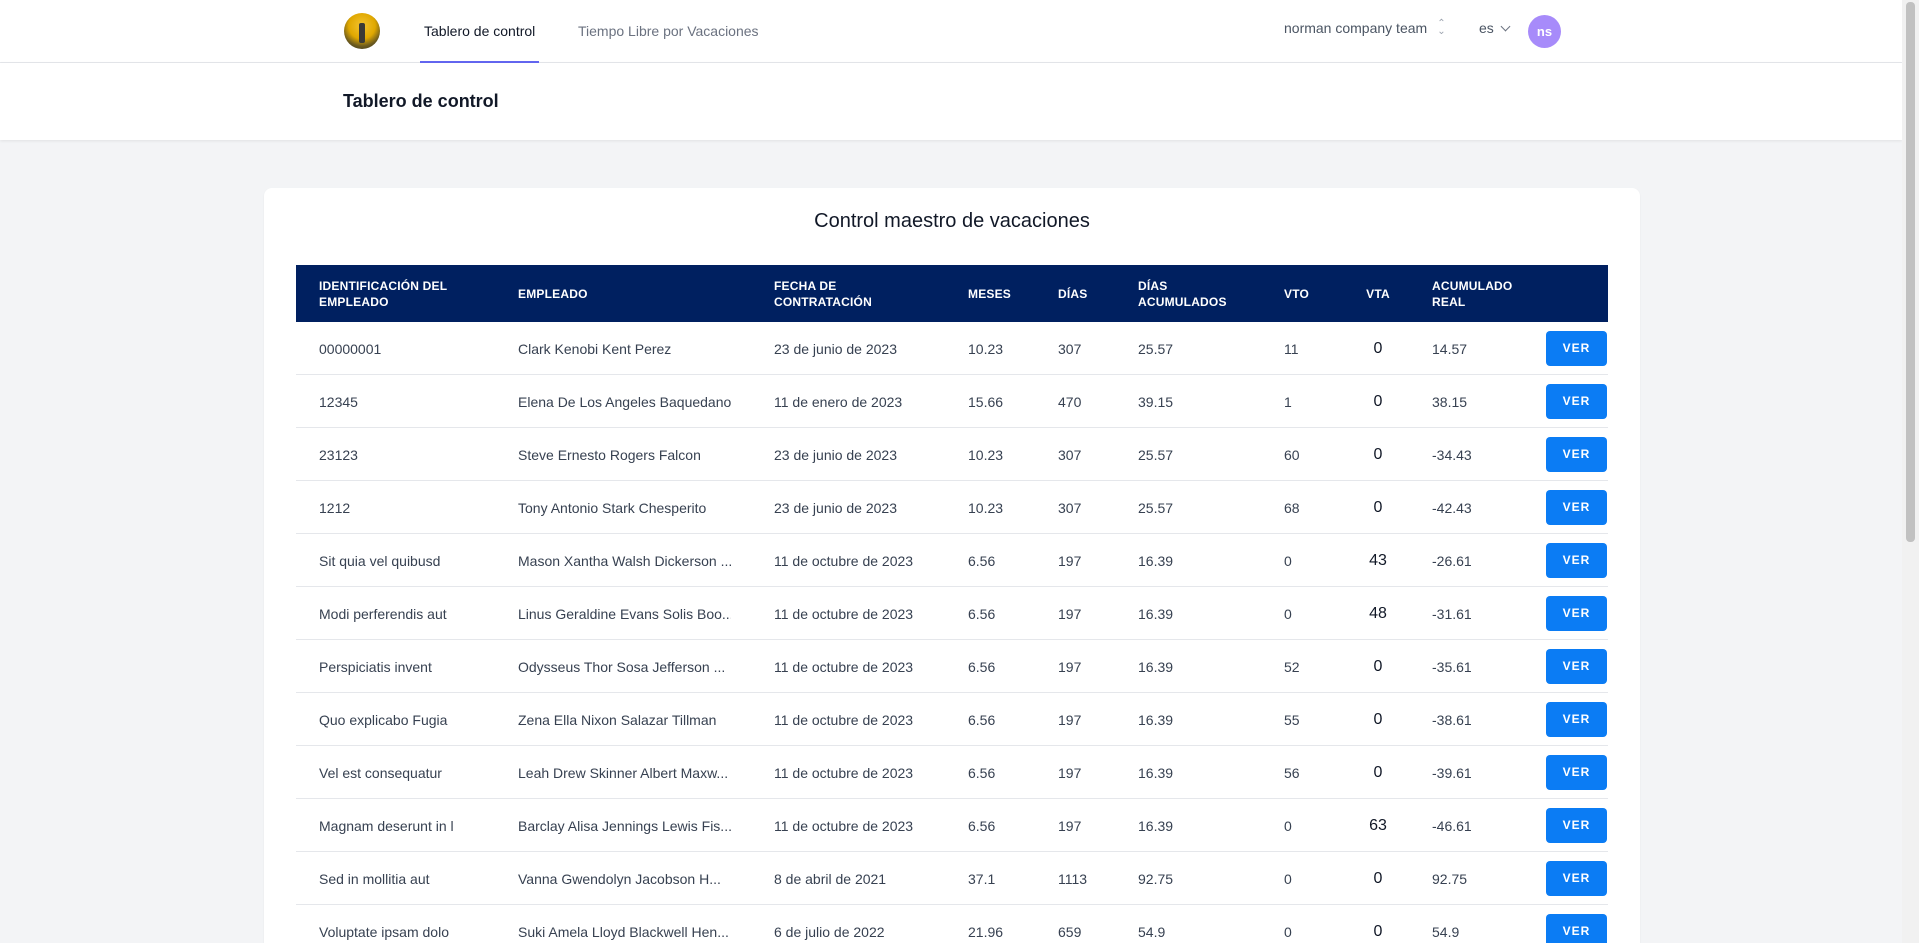  I want to click on employee-id-cell: Magnam deserunt in l, so click(386, 825).